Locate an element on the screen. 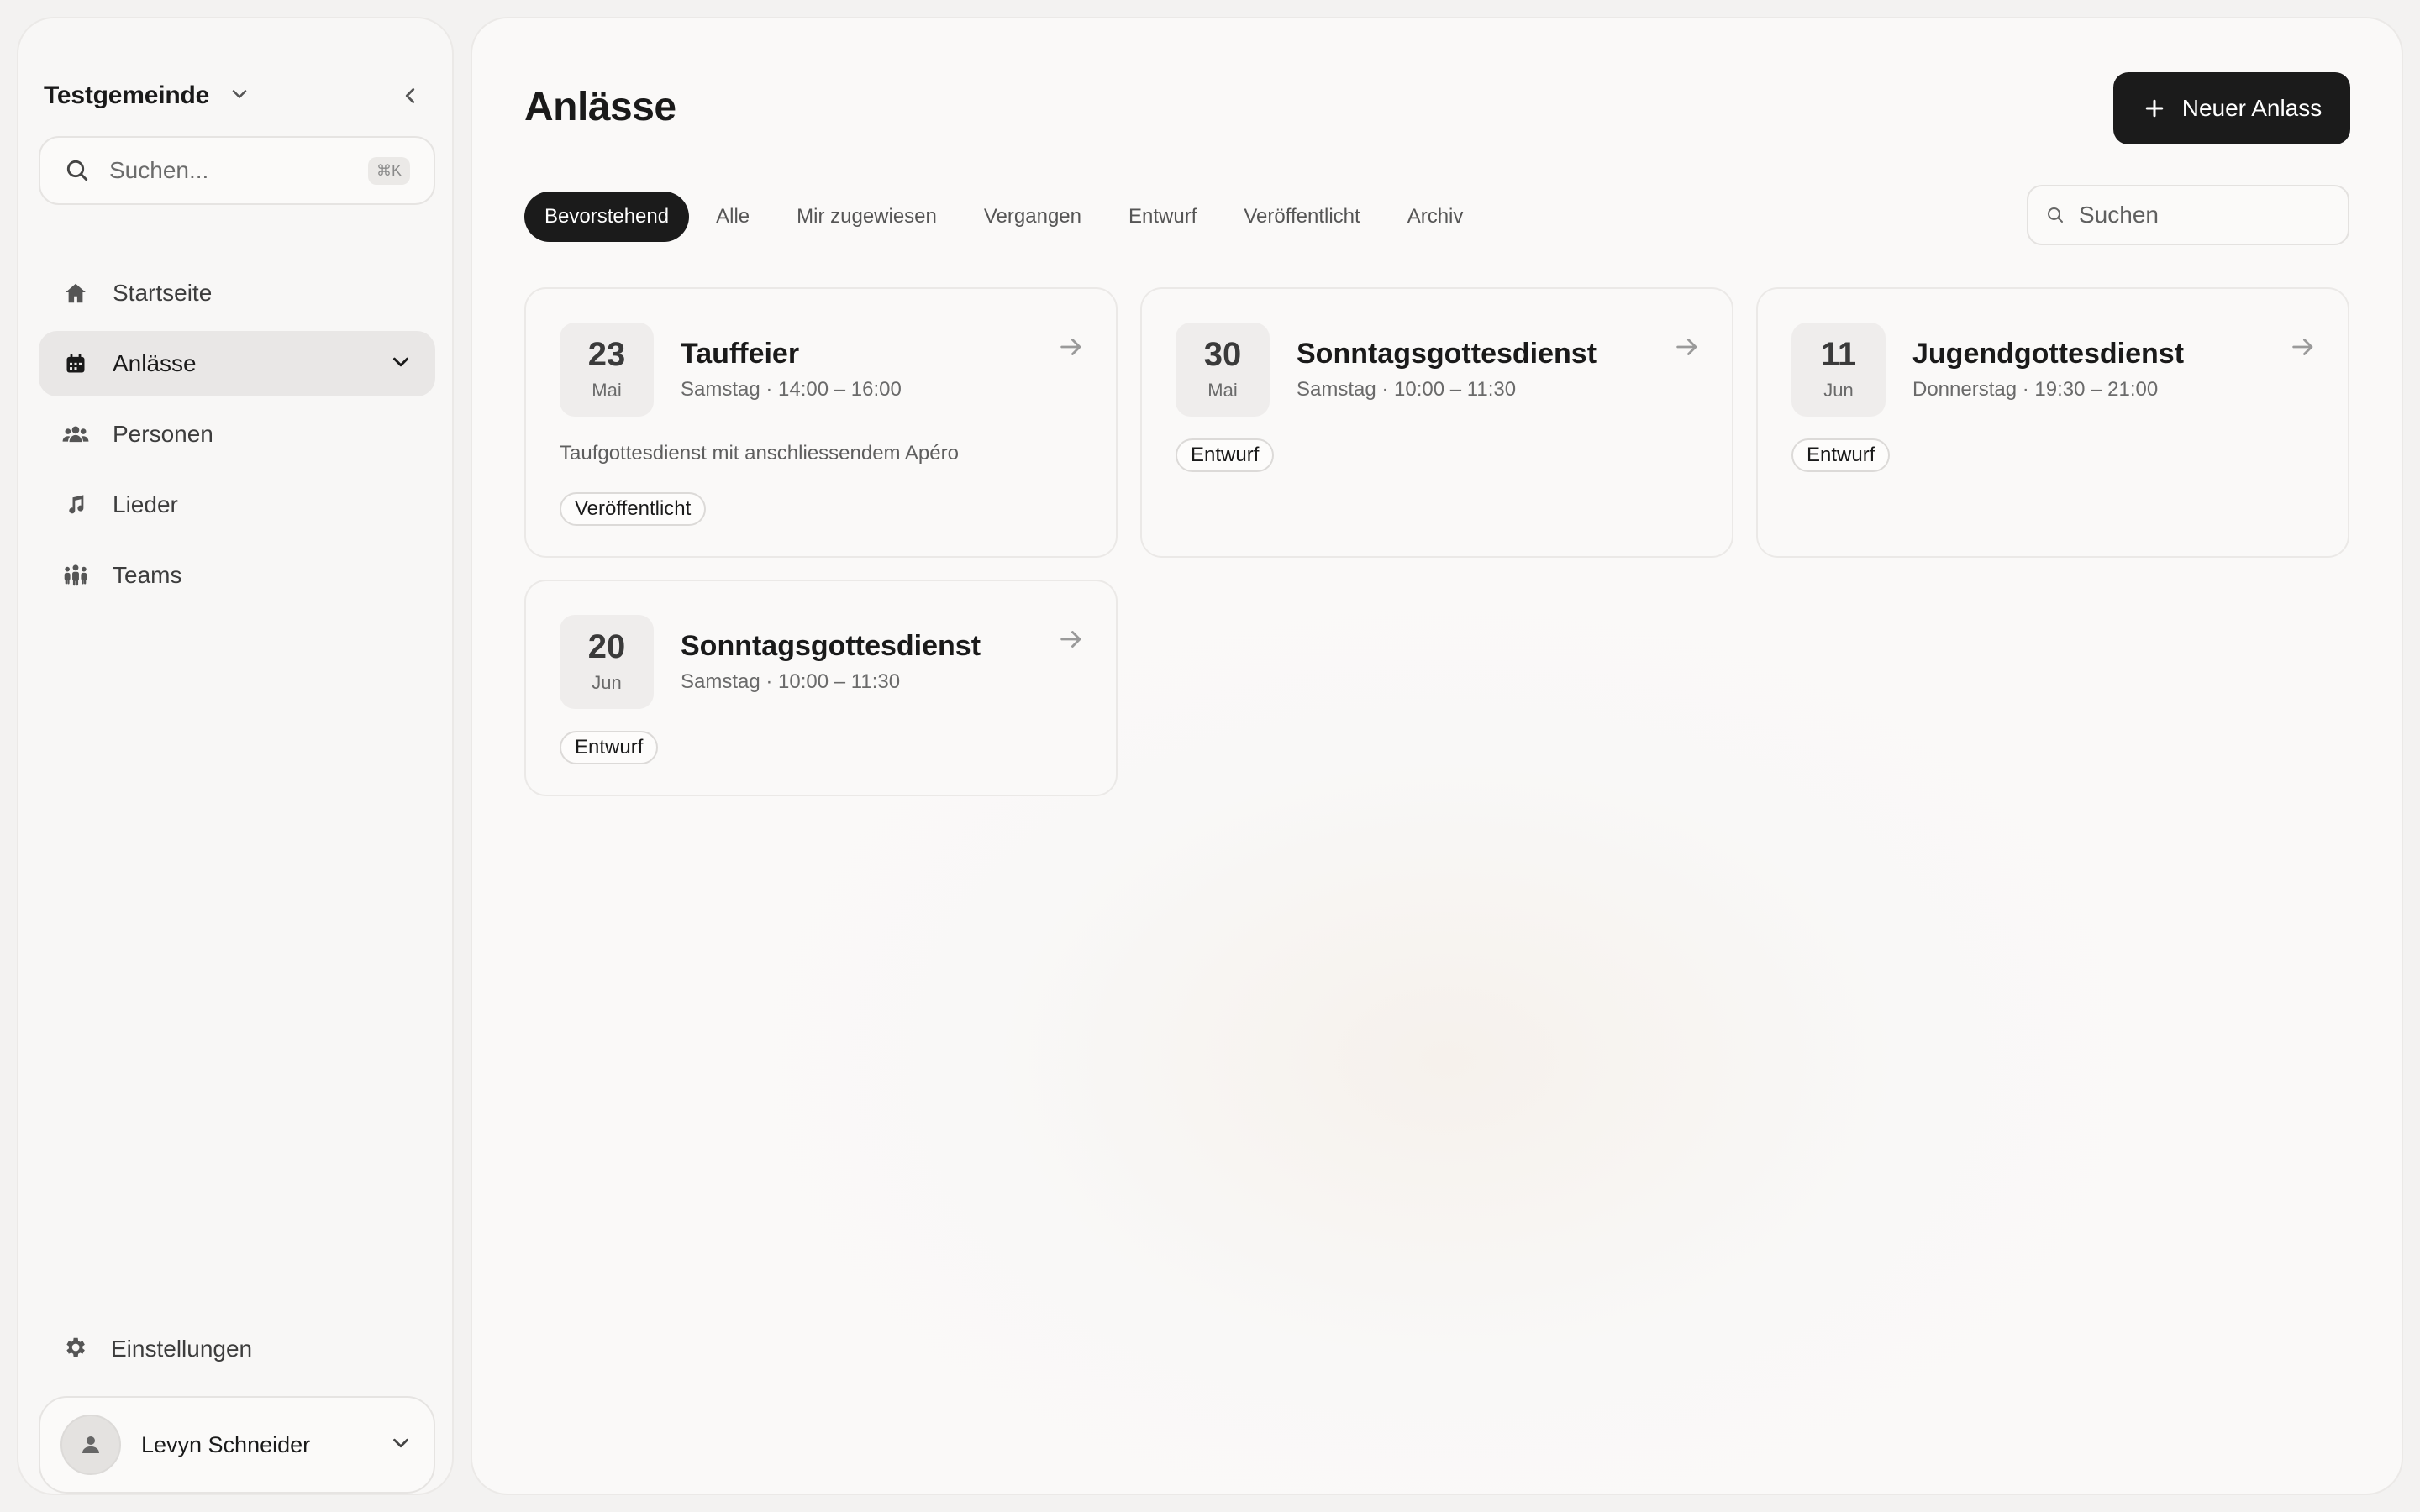 This screenshot has width=2420, height=1512. search-input is located at coordinates (2205, 215).